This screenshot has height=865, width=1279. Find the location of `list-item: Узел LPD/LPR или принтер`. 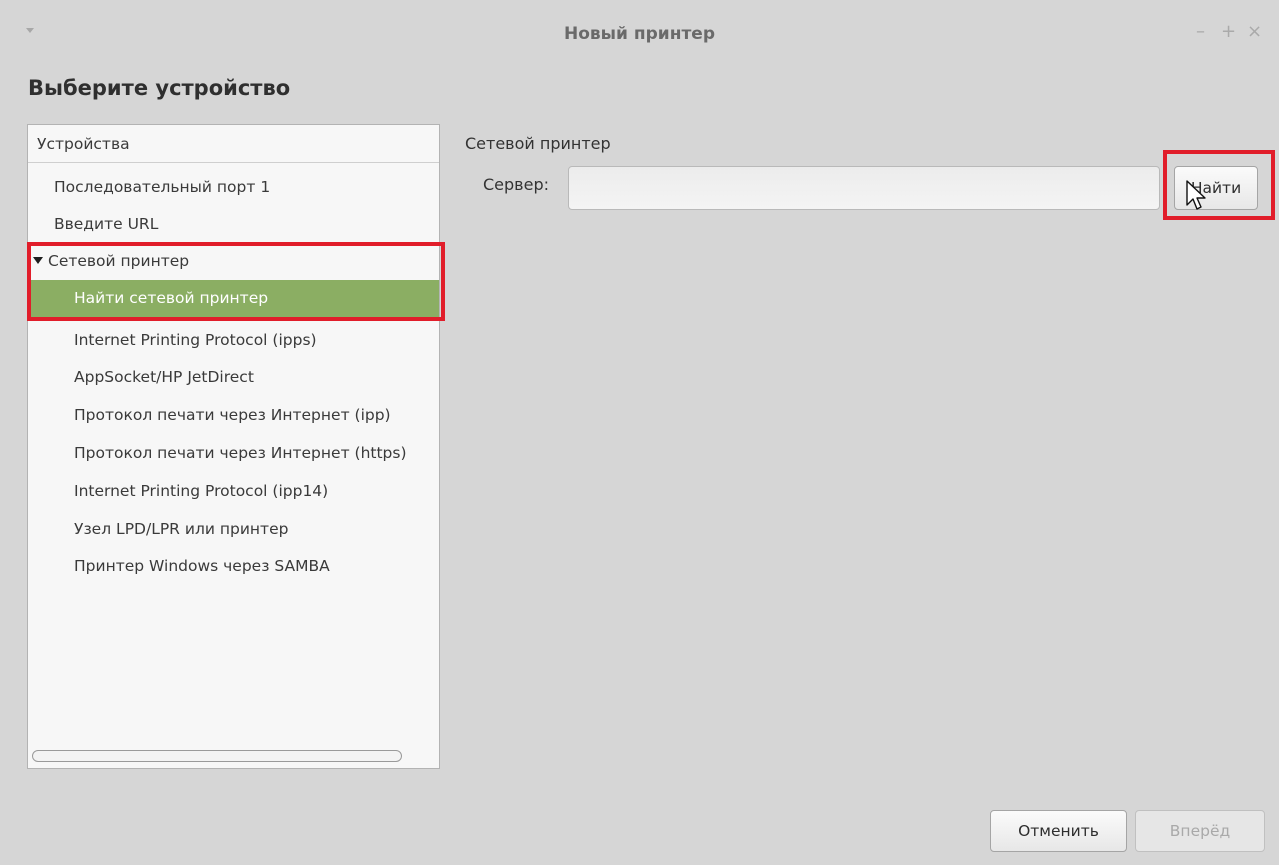

list-item: Узел LPD/LPR или принтер is located at coordinates (233, 529).